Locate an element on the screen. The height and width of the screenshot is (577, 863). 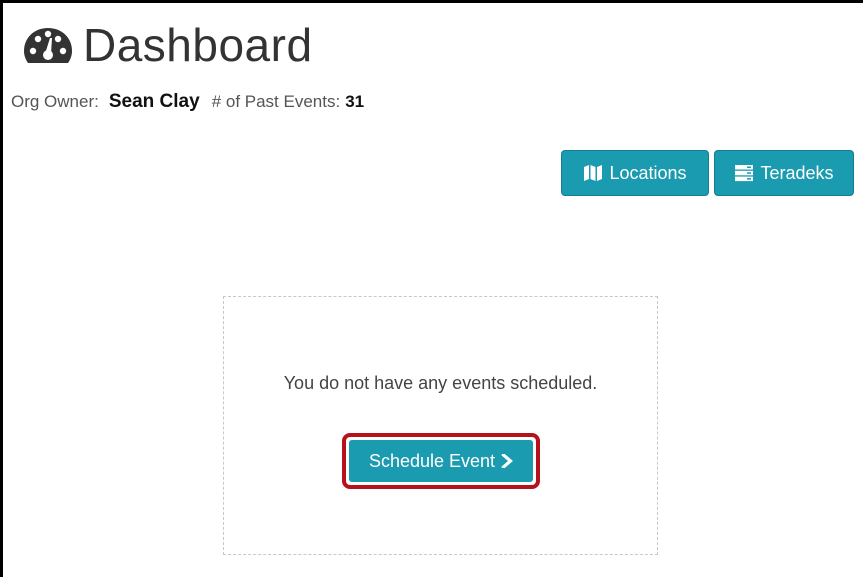
locations-button: Locations is located at coordinates (635, 173).